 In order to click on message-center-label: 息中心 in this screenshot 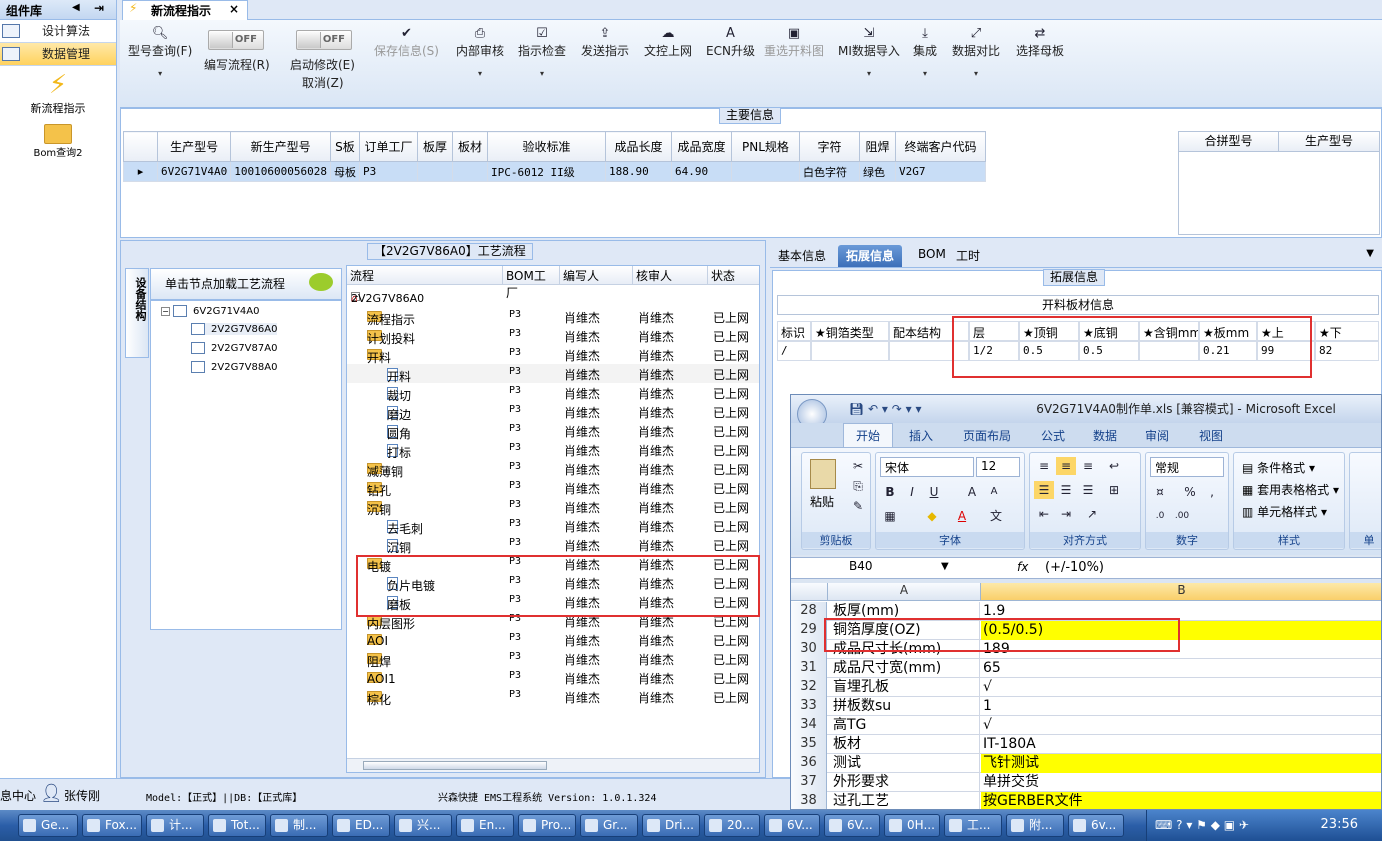, I will do `click(18, 795)`.